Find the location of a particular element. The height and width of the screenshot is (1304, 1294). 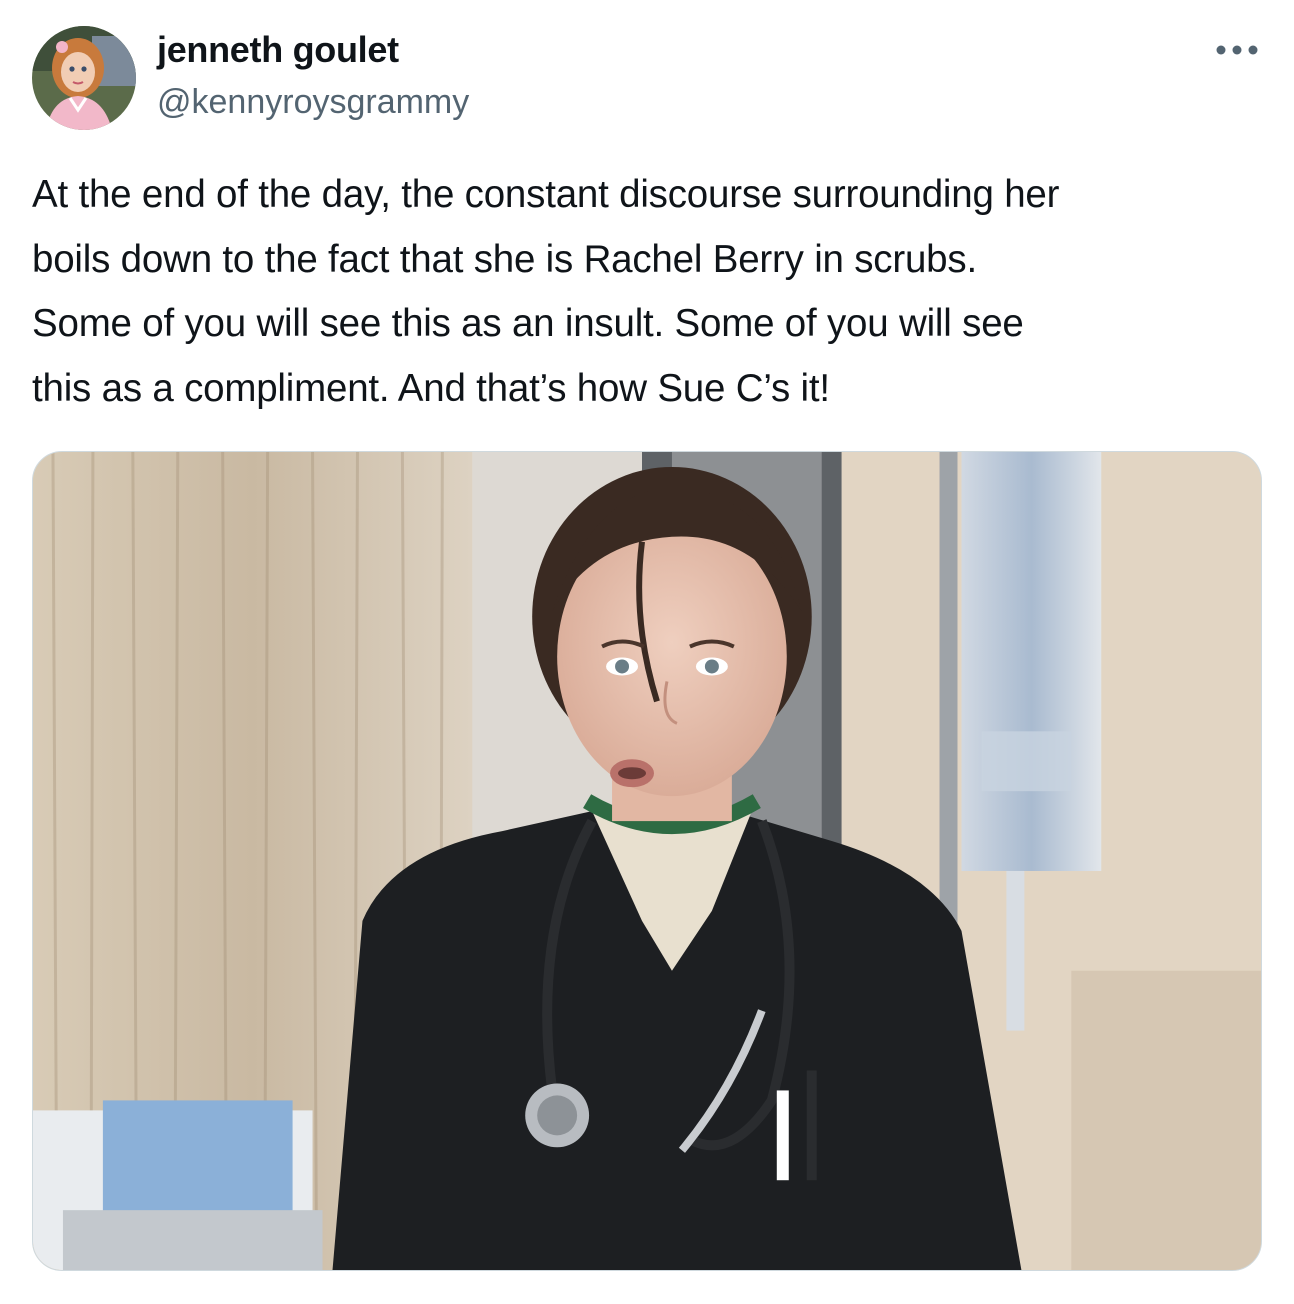

avatar is located at coordinates (84, 78).